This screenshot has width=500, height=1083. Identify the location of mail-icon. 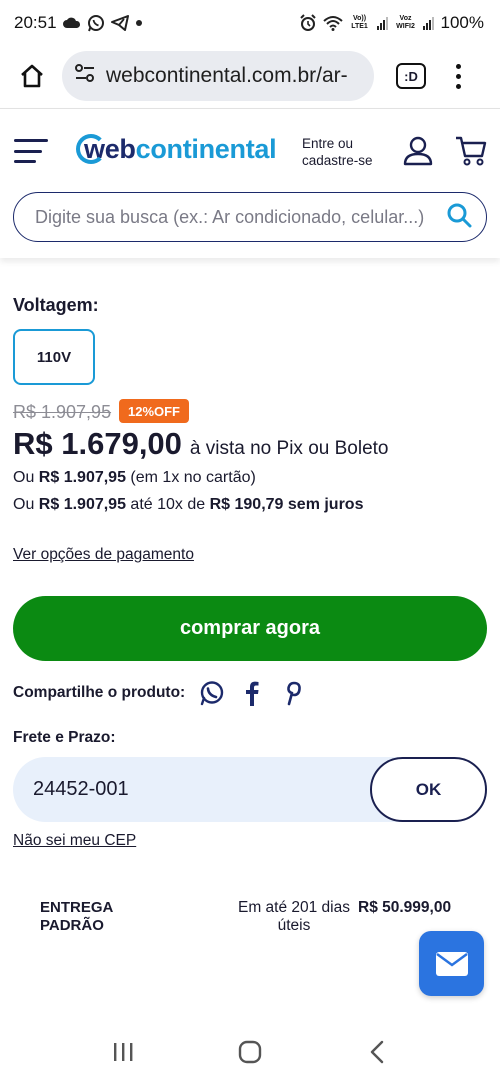
(451, 963).